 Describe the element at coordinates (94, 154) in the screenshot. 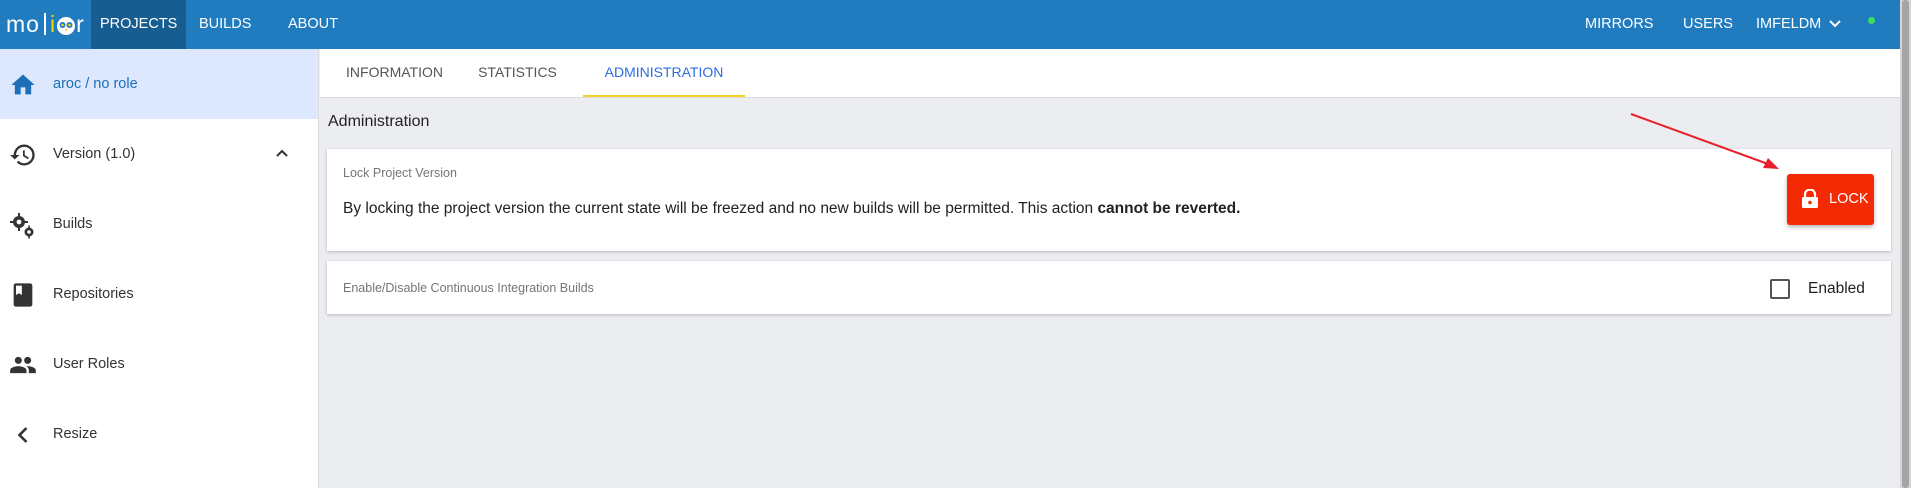

I see `sidebar-item-label: Version (1.0)` at that location.